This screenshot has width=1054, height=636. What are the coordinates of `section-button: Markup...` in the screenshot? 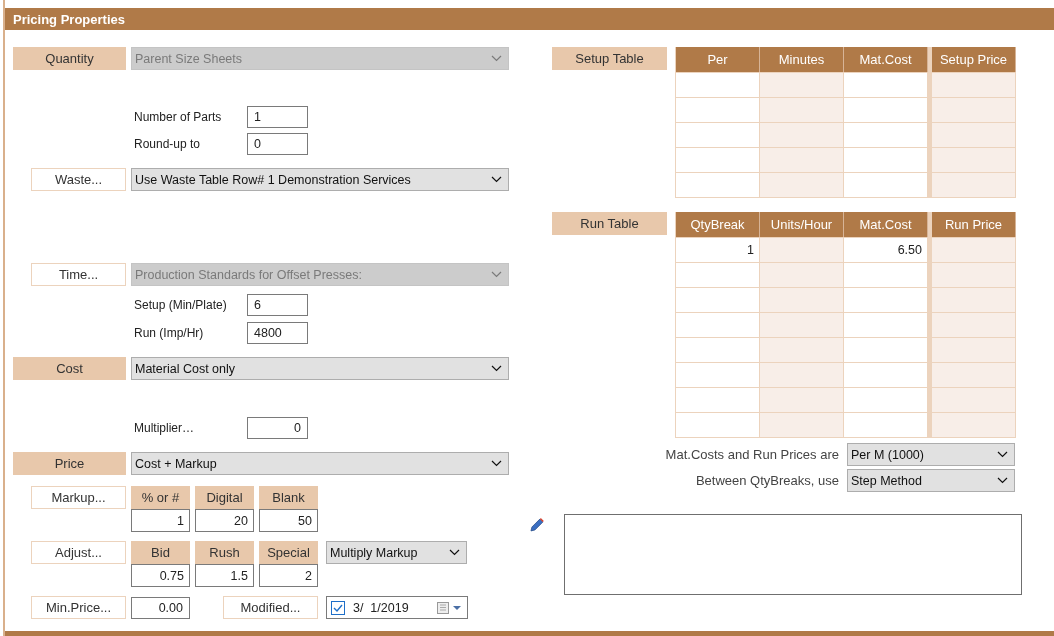 It's located at (78, 497).